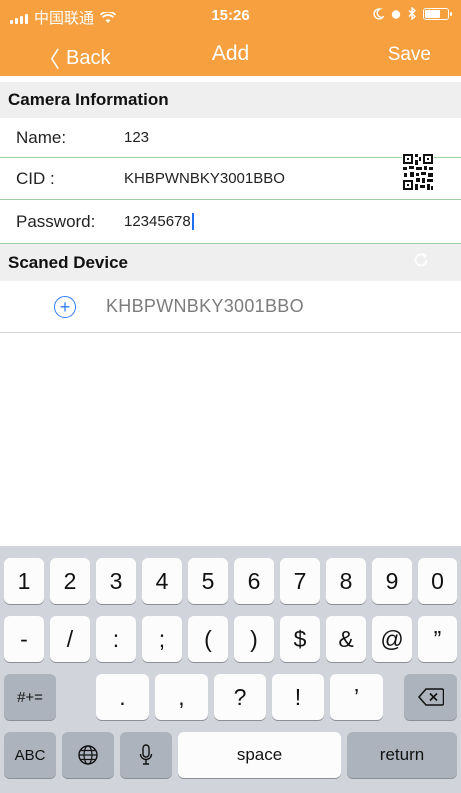 Image resolution: width=461 pixels, height=793 pixels. What do you see at coordinates (254, 581) in the screenshot?
I see `key-6: 6` at bounding box center [254, 581].